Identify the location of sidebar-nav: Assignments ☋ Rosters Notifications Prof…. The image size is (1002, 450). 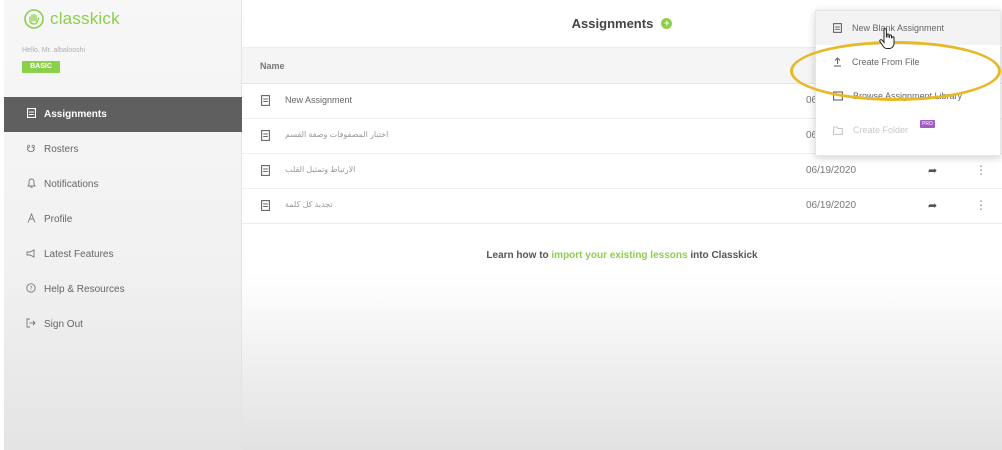
(123, 219).